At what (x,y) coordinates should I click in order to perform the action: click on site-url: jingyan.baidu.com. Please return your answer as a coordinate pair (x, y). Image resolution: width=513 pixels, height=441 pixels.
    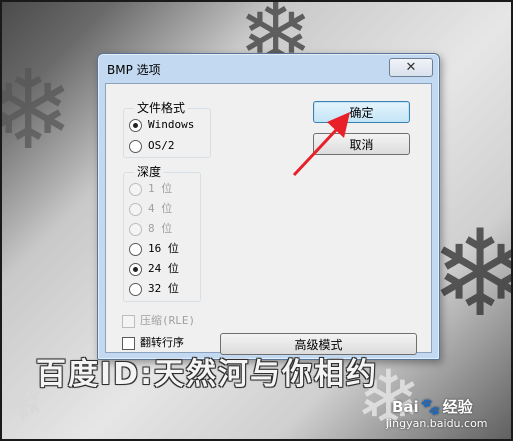
    Looking at the image, I should click on (437, 423).